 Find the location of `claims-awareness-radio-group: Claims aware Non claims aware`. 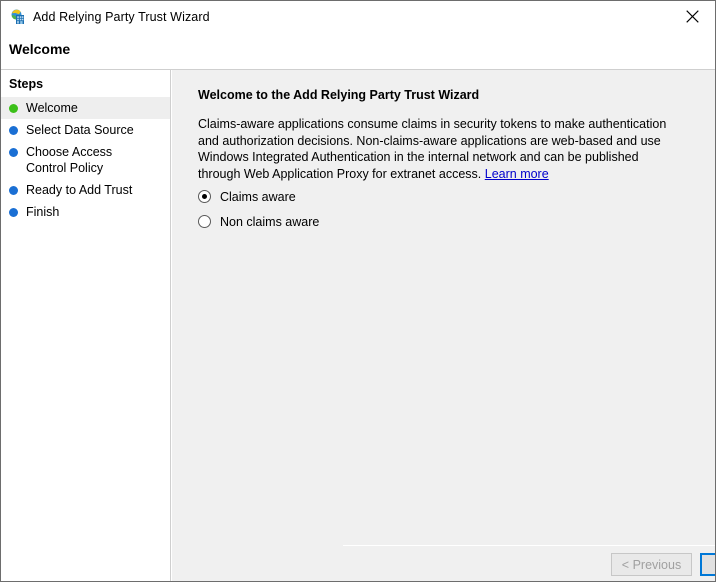

claims-awareness-radio-group: Claims aware Non claims aware is located at coordinates (258, 209).